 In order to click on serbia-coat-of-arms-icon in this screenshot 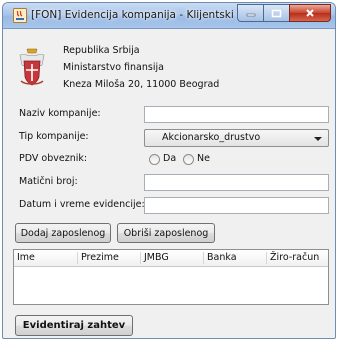, I will do `click(32, 67)`.